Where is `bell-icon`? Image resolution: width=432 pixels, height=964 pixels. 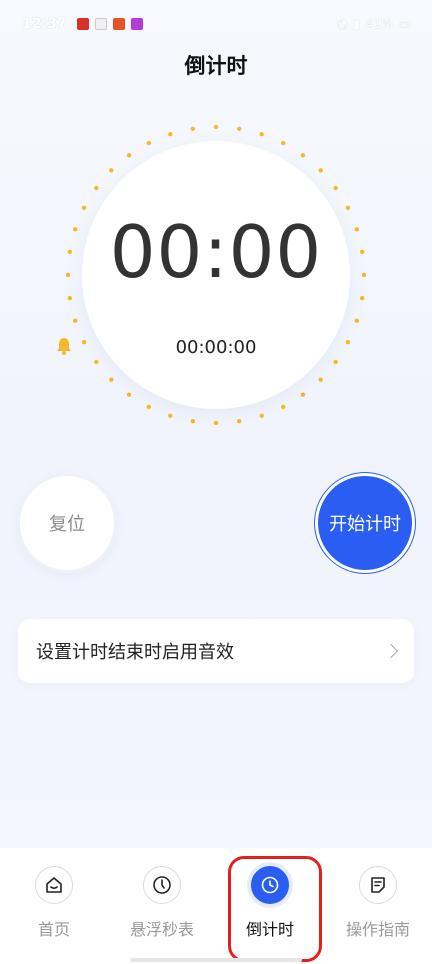 bell-icon is located at coordinates (64, 346).